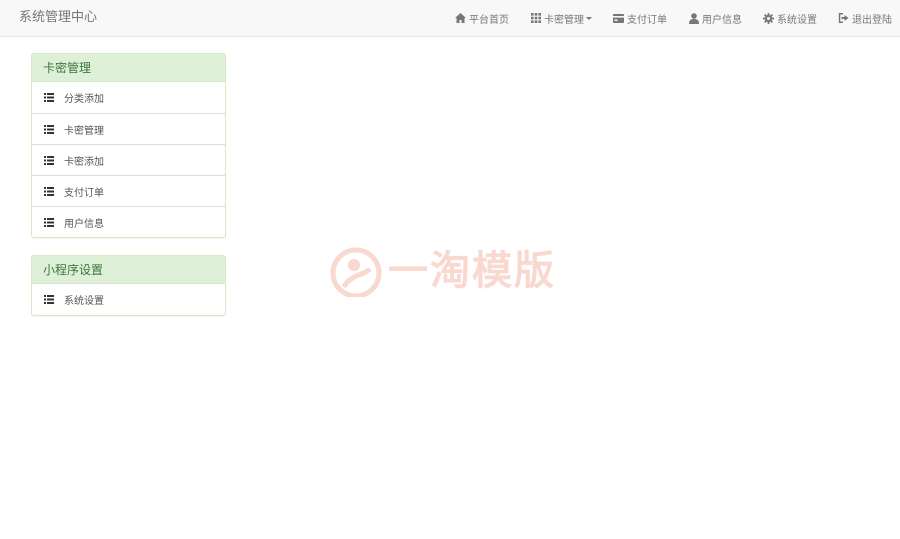 The image size is (900, 539). I want to click on sidebar-item-label: 卡密添加, so click(84, 162).